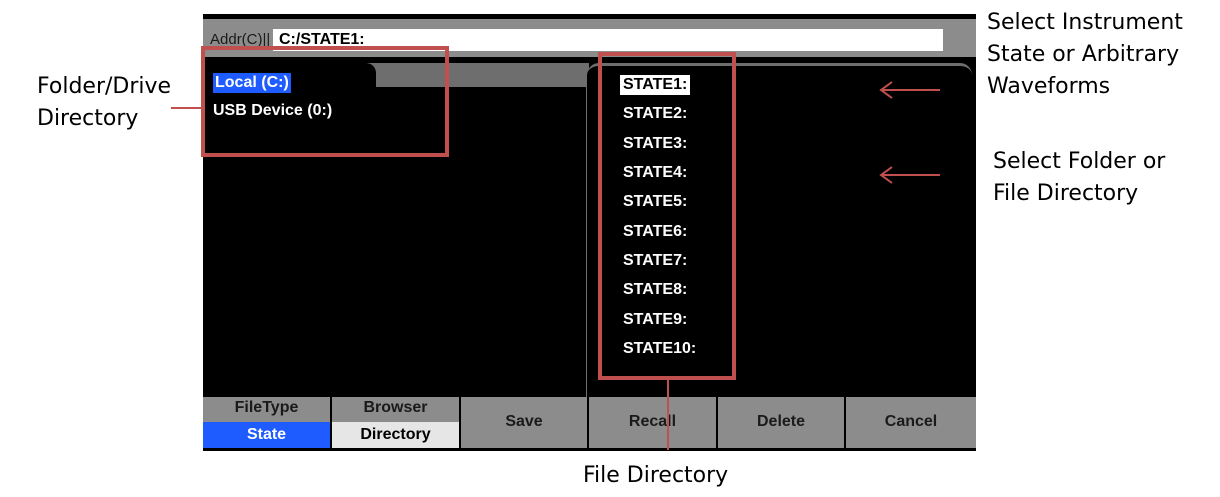 The image size is (1220, 497). I want to click on drive-highlight-box, so click(325, 101).